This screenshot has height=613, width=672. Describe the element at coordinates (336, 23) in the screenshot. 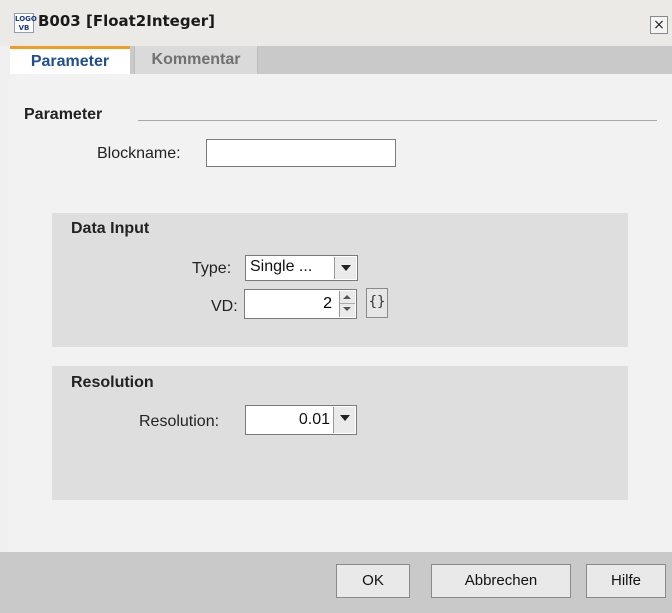

I see `title-bar: LOGO VB B003 [Float2Integer] ×` at that location.